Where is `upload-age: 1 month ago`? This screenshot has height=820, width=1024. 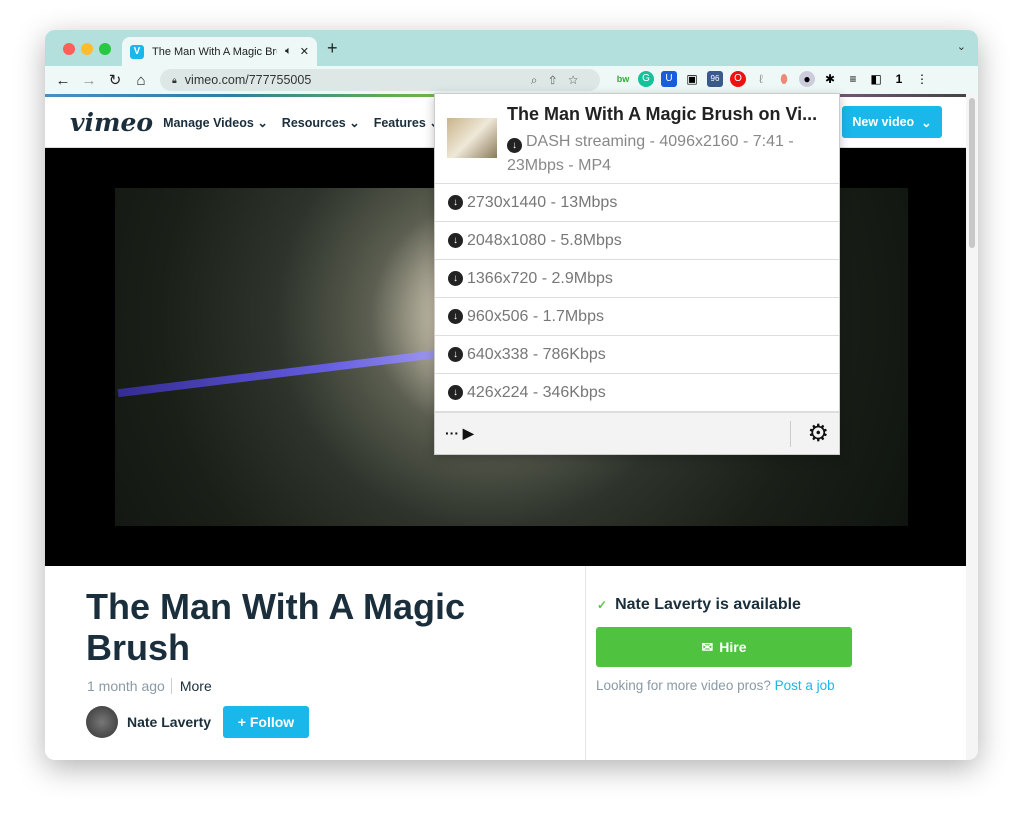 upload-age: 1 month ago is located at coordinates (126, 686).